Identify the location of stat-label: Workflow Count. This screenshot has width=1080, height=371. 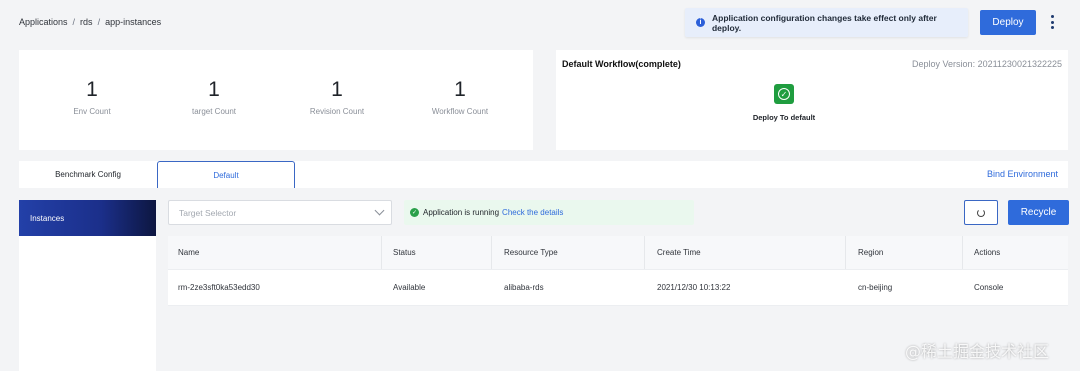
(460, 111).